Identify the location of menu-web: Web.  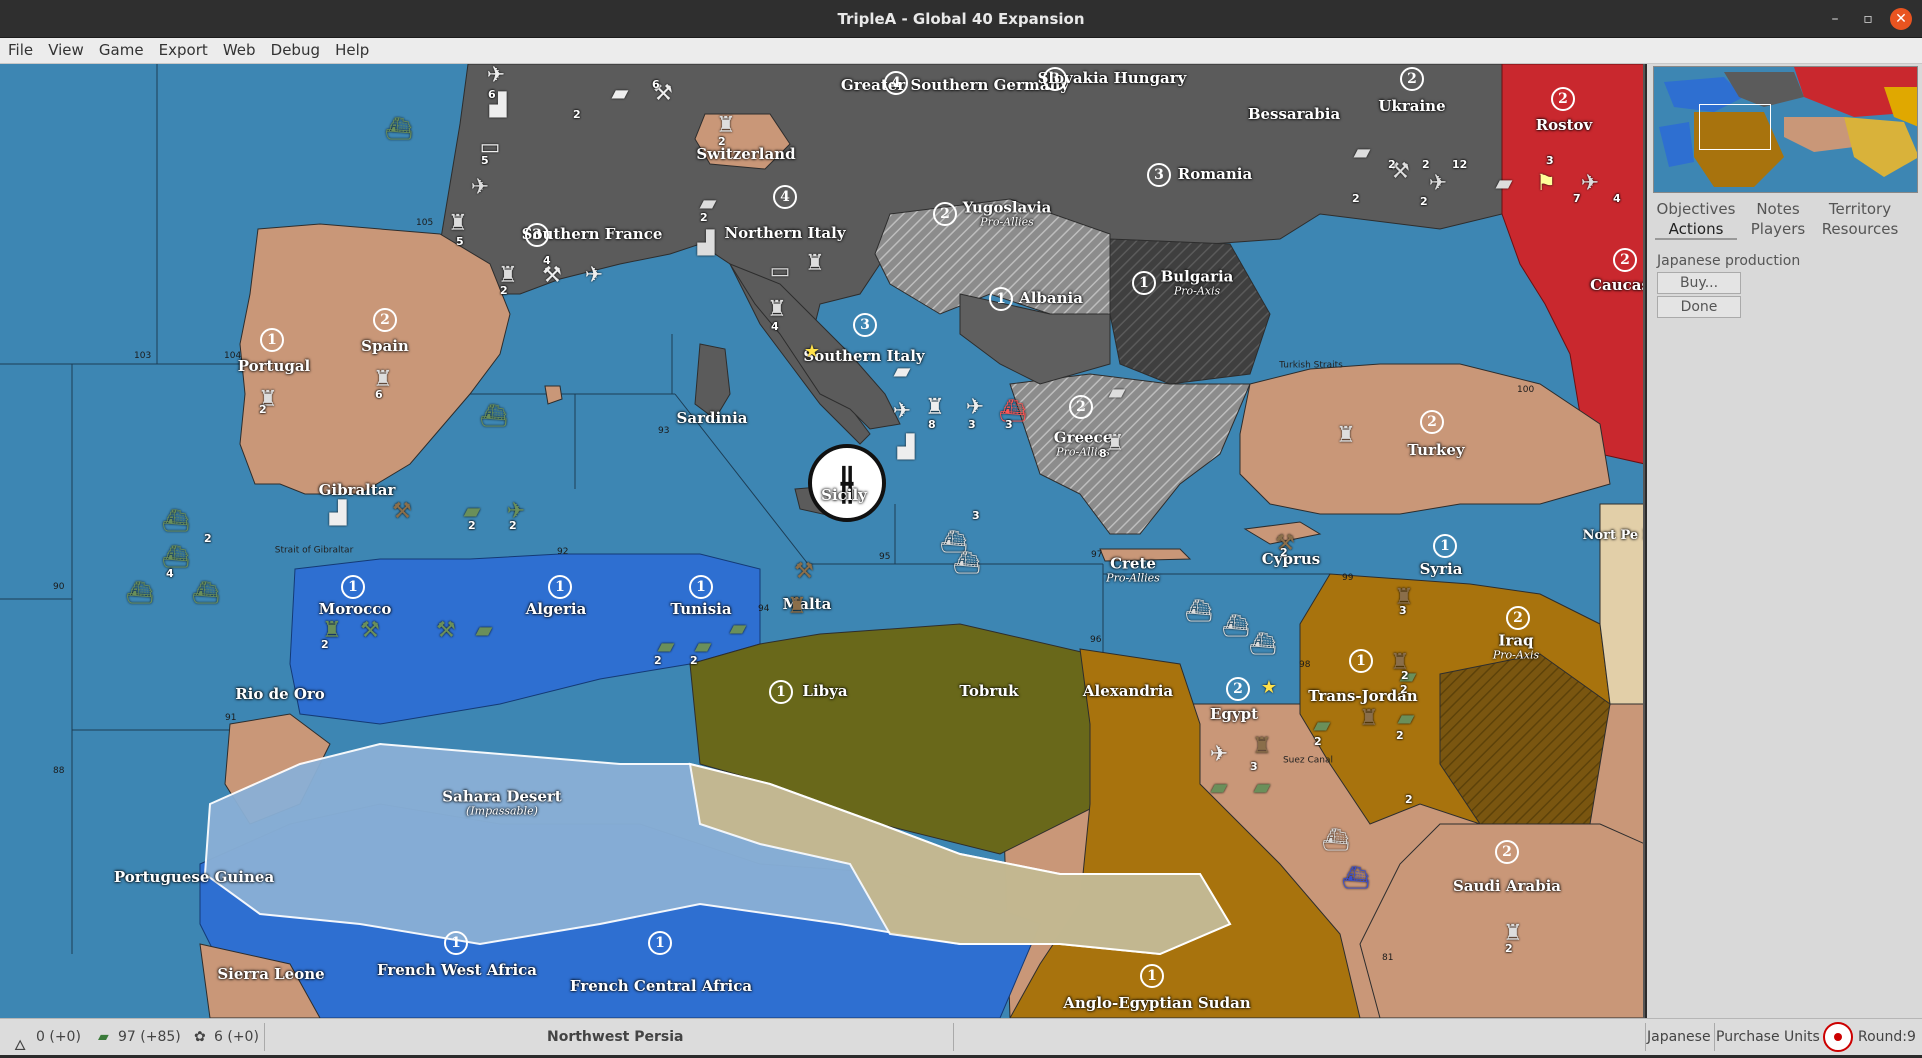
(239, 48).